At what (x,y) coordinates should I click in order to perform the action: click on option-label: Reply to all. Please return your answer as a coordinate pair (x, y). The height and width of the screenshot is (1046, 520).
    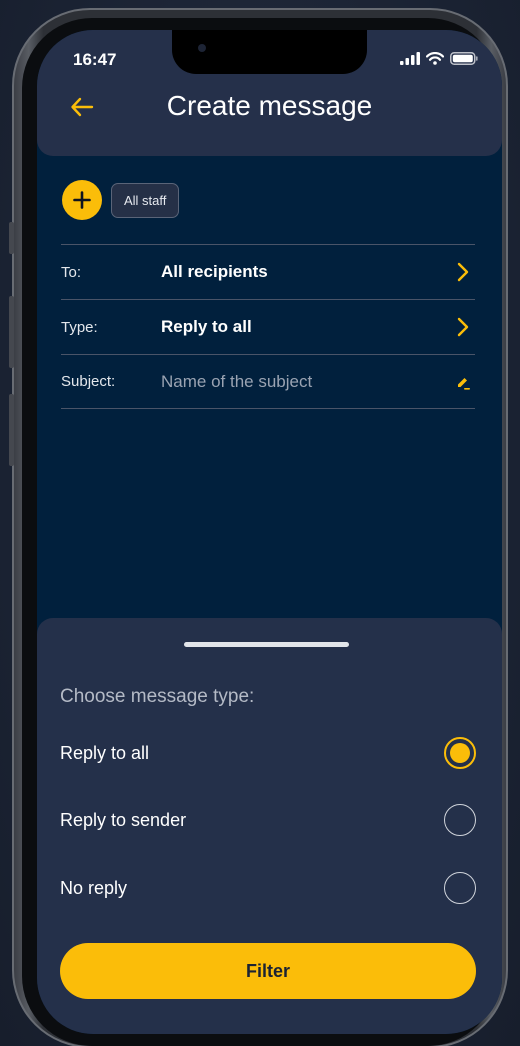
    Looking at the image, I should click on (105, 752).